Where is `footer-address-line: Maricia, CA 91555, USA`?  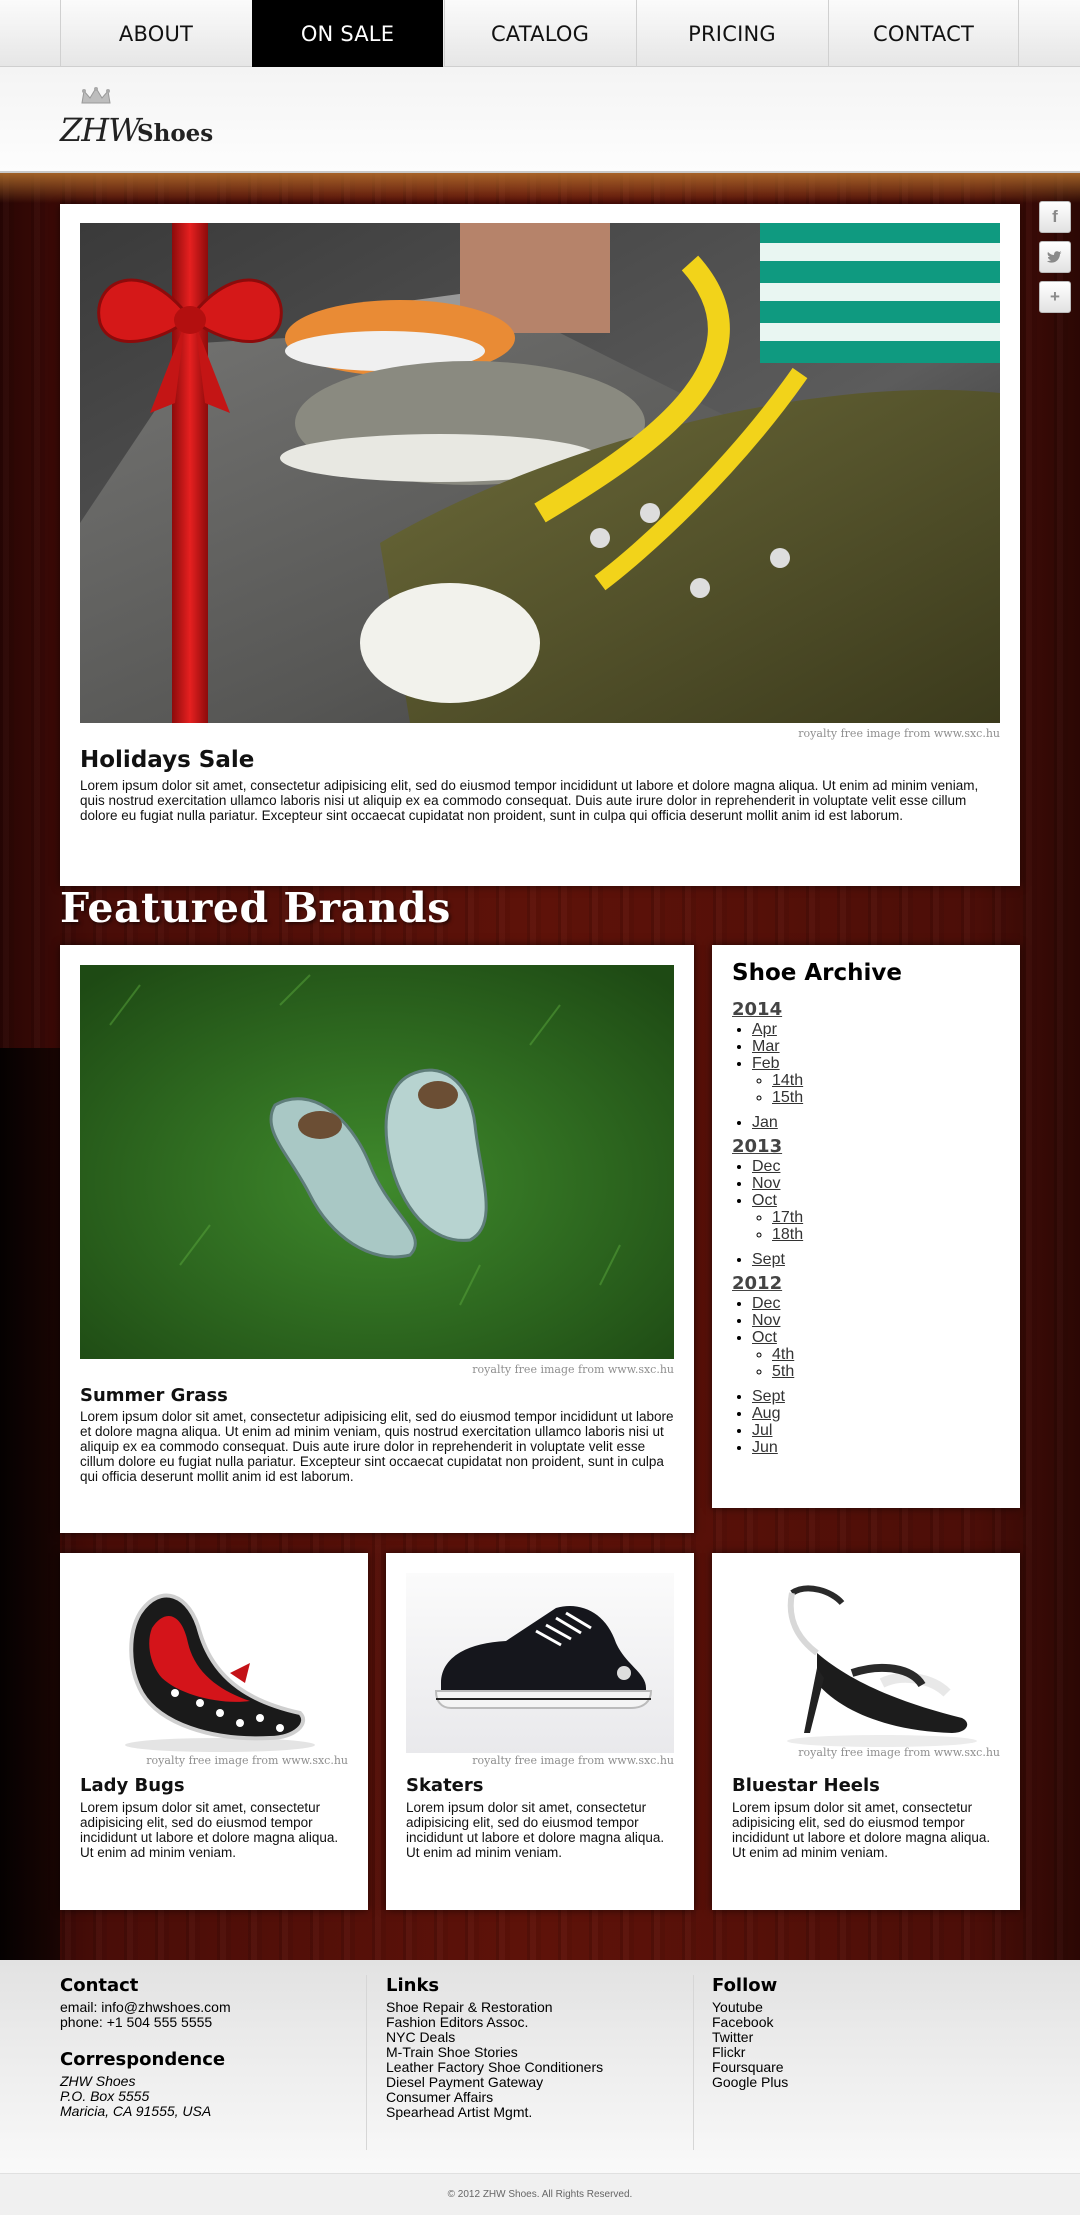
footer-address-line: Maricia, CA 91555, USA is located at coordinates (136, 2111).